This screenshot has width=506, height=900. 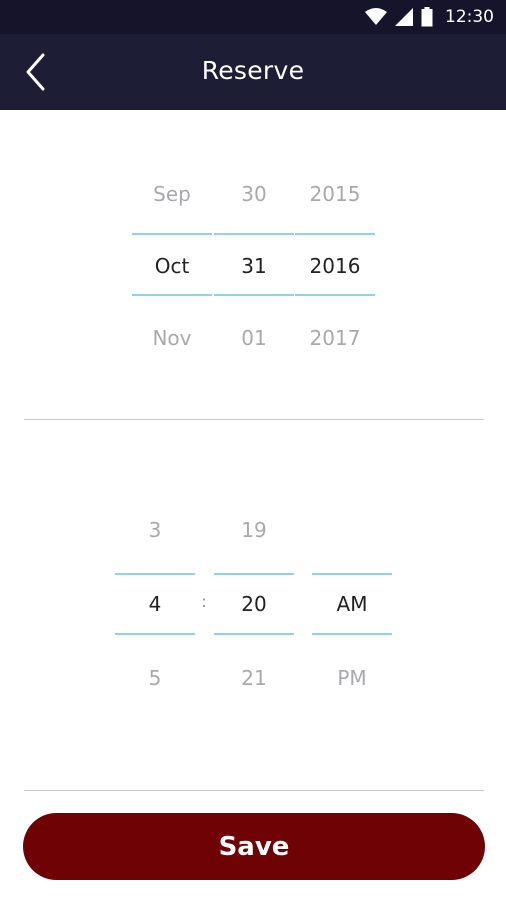 What do you see at coordinates (352, 678) in the screenshot?
I see `period-next: PM` at bounding box center [352, 678].